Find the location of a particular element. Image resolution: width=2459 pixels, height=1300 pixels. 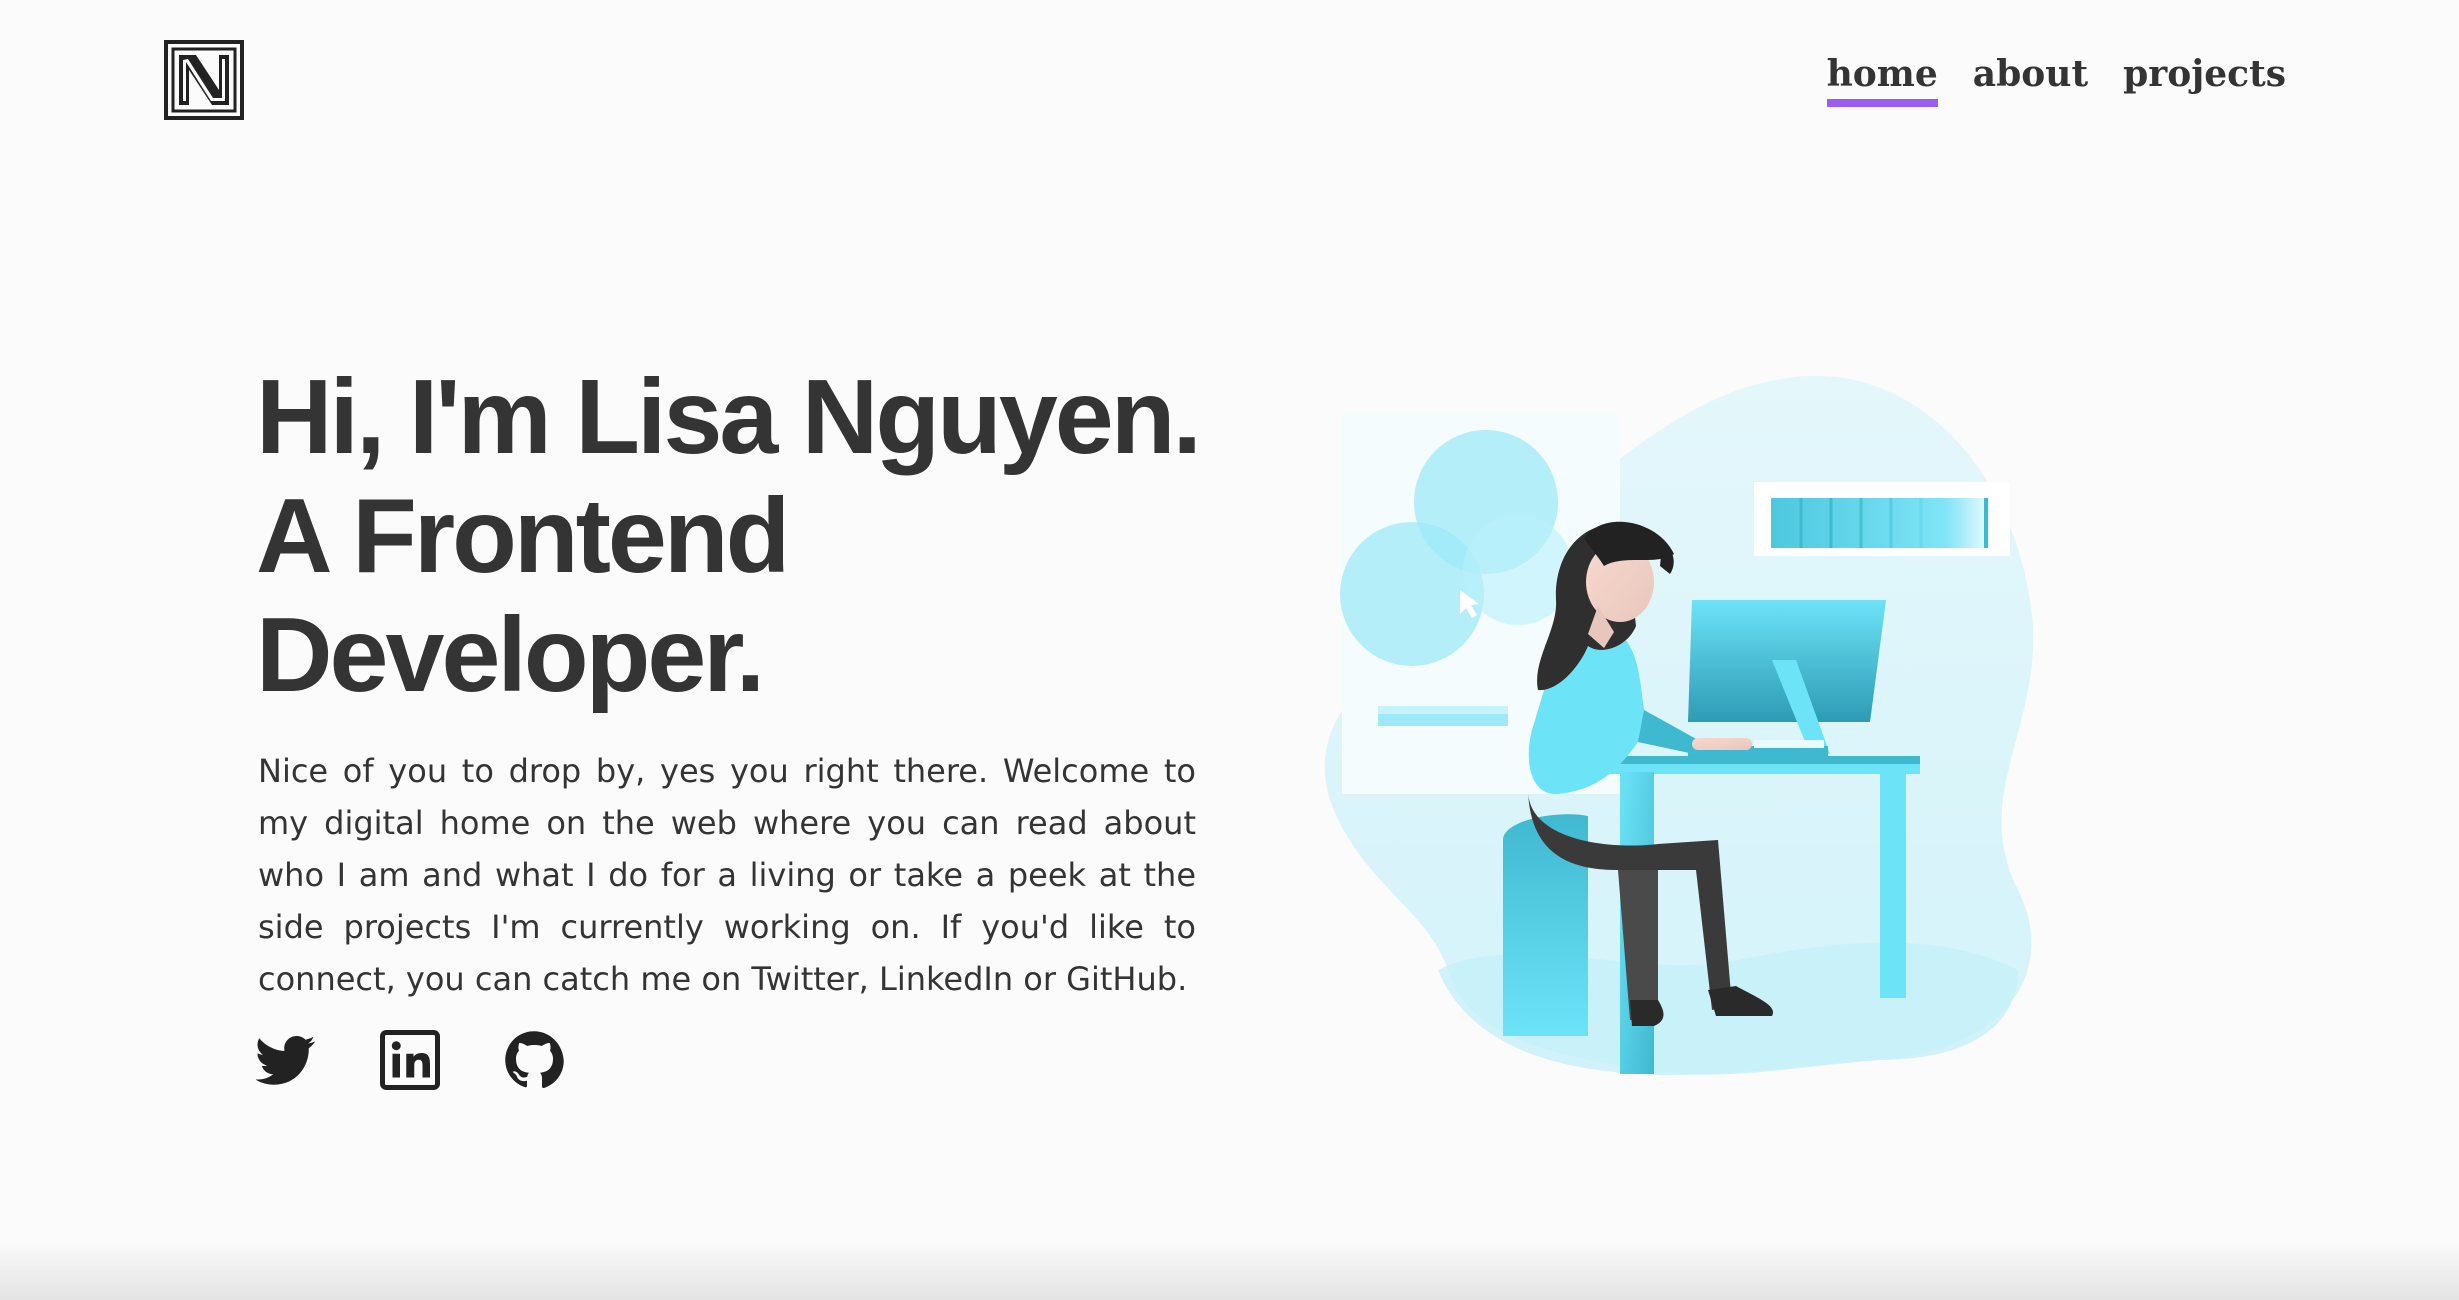

linkedin-link is located at coordinates (410, 1060).